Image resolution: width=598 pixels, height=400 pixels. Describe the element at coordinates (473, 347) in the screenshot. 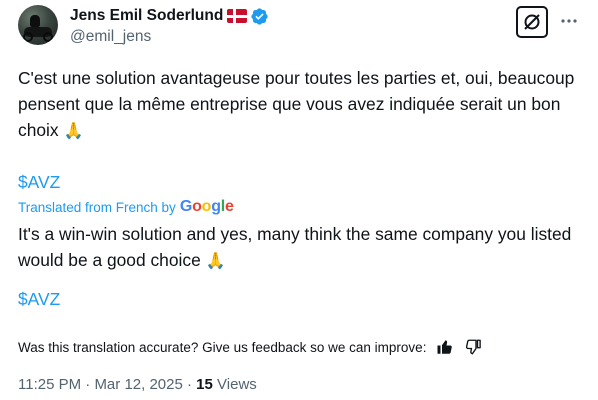

I see `thumbs-down-icon` at that location.